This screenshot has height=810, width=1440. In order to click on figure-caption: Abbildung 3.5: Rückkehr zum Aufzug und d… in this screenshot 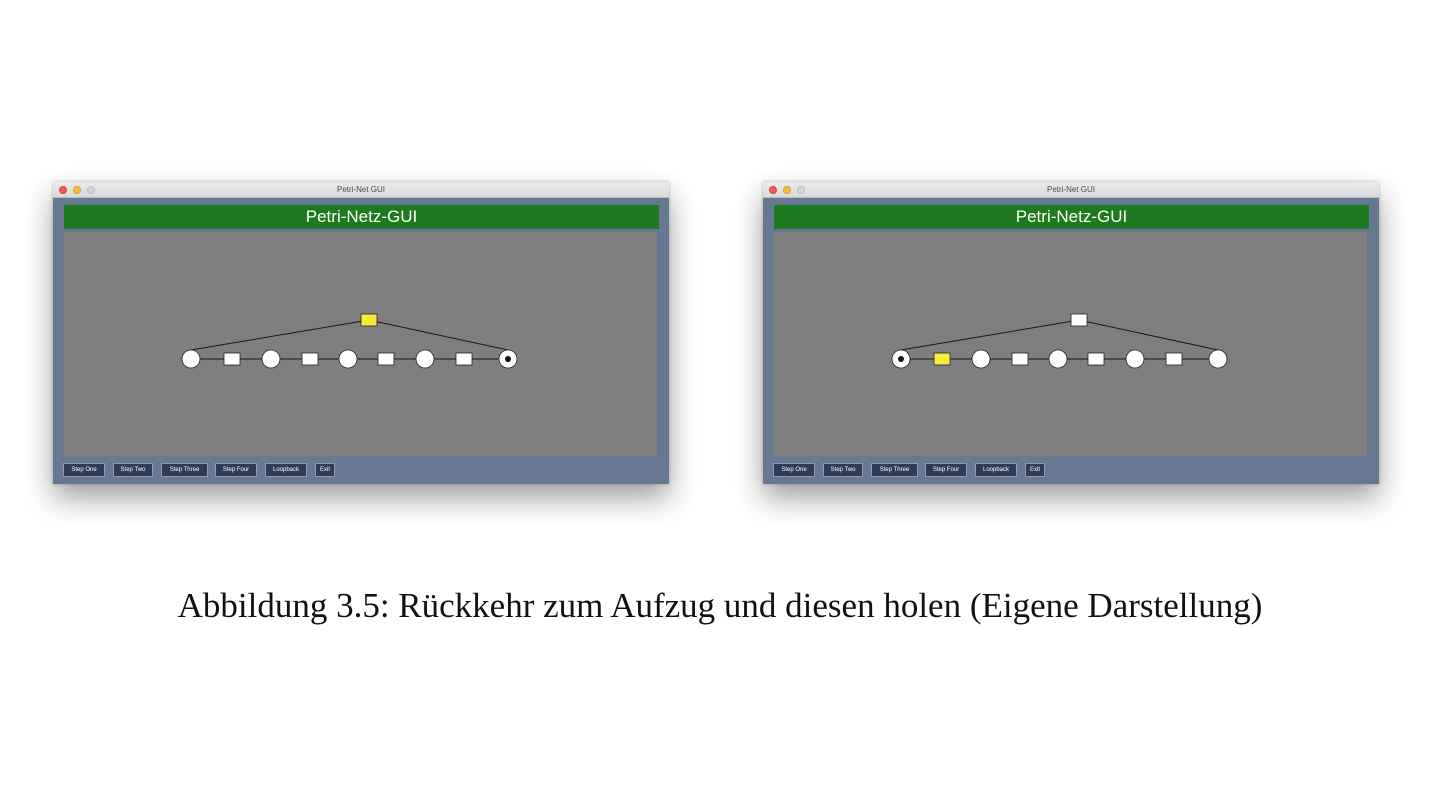, I will do `click(720, 605)`.